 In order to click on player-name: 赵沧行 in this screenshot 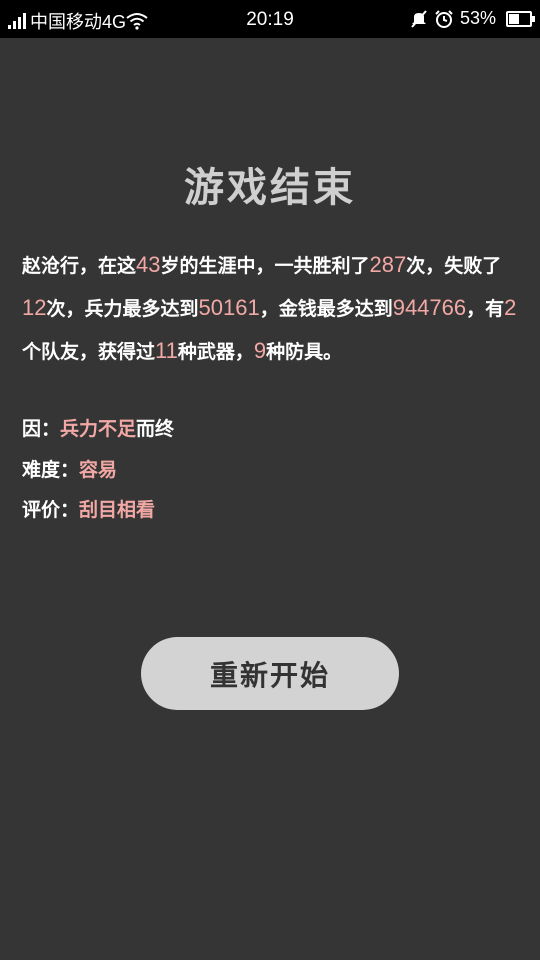, I will do `click(51, 266)`.